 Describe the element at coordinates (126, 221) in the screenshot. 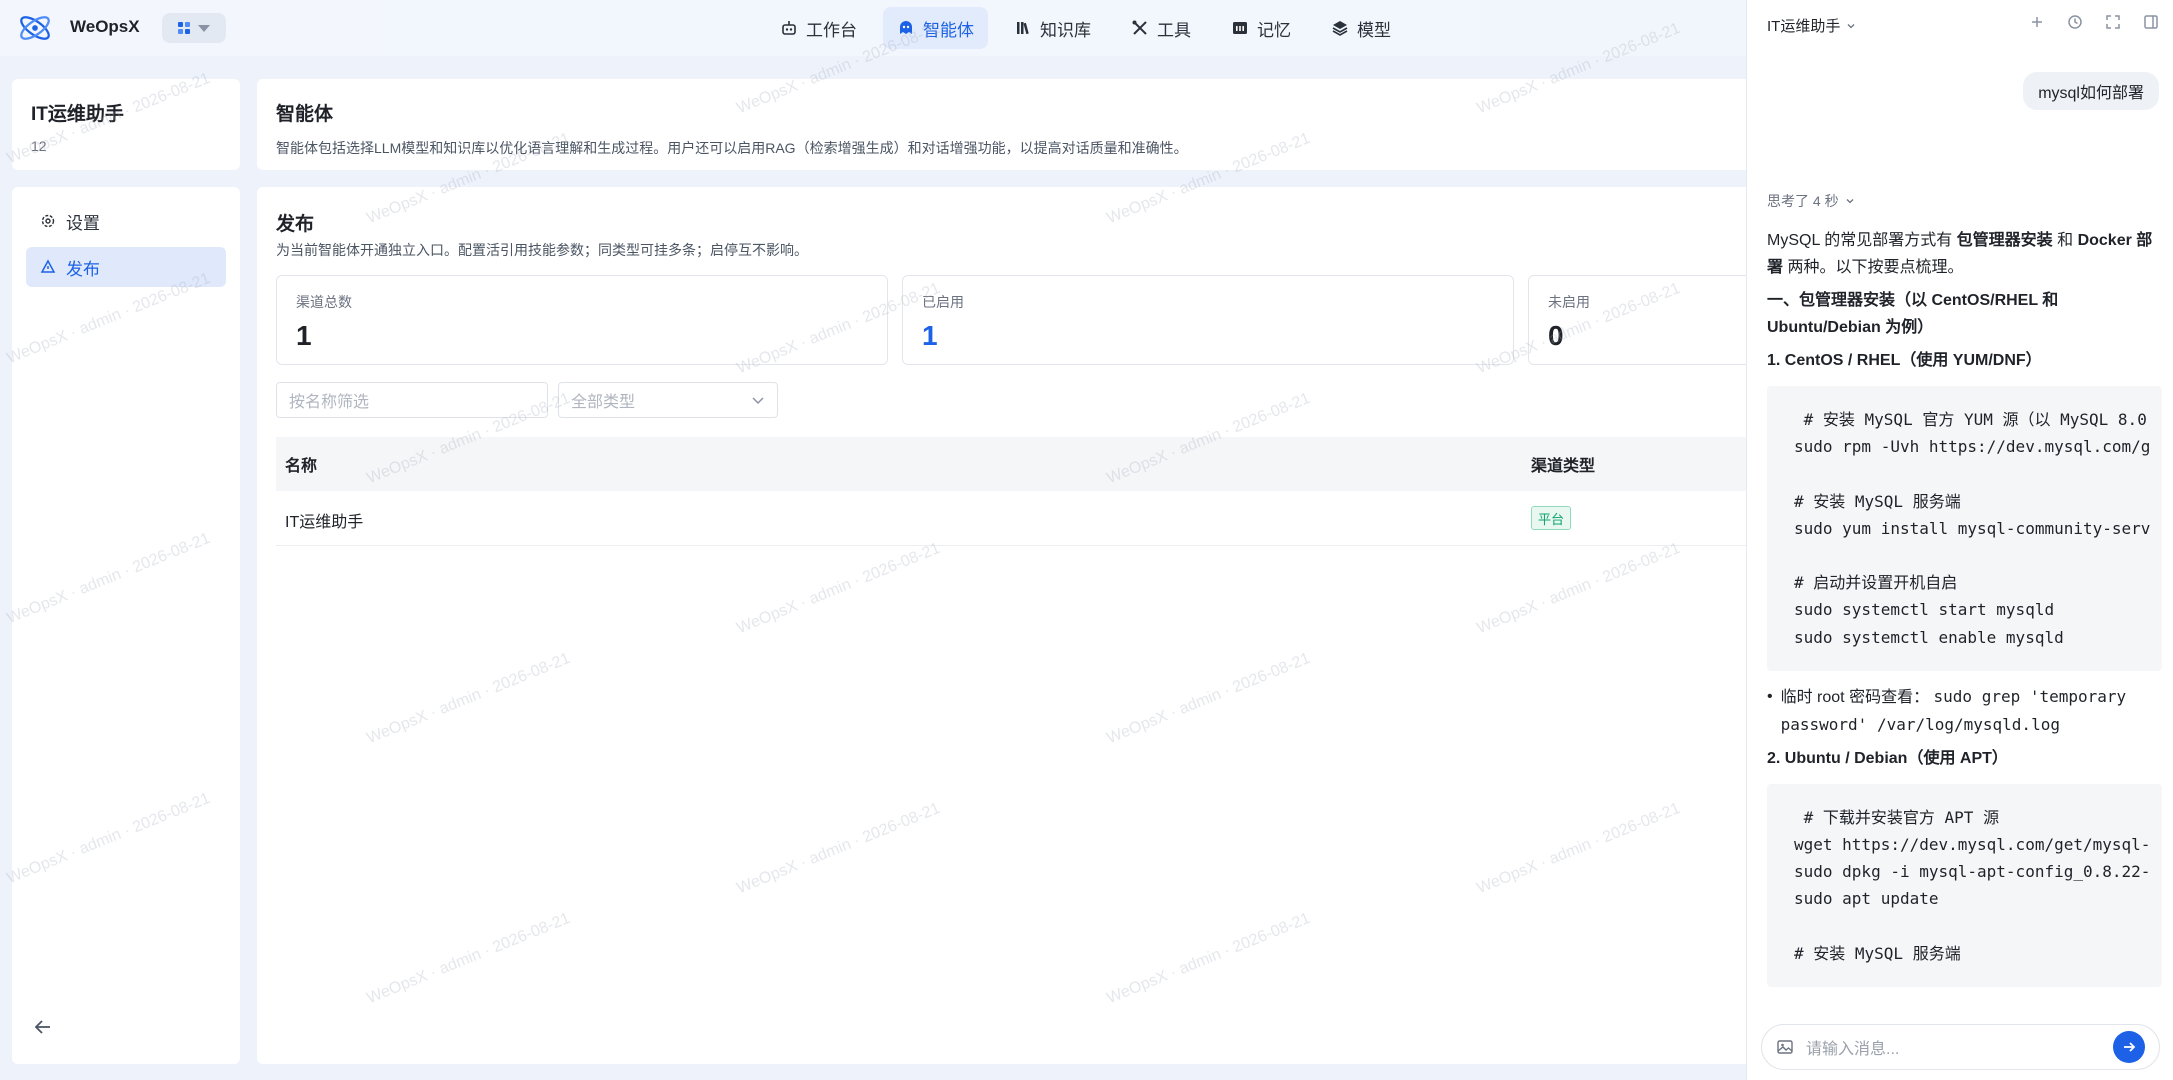

I see `sidebar-item-settings: 设置` at that location.